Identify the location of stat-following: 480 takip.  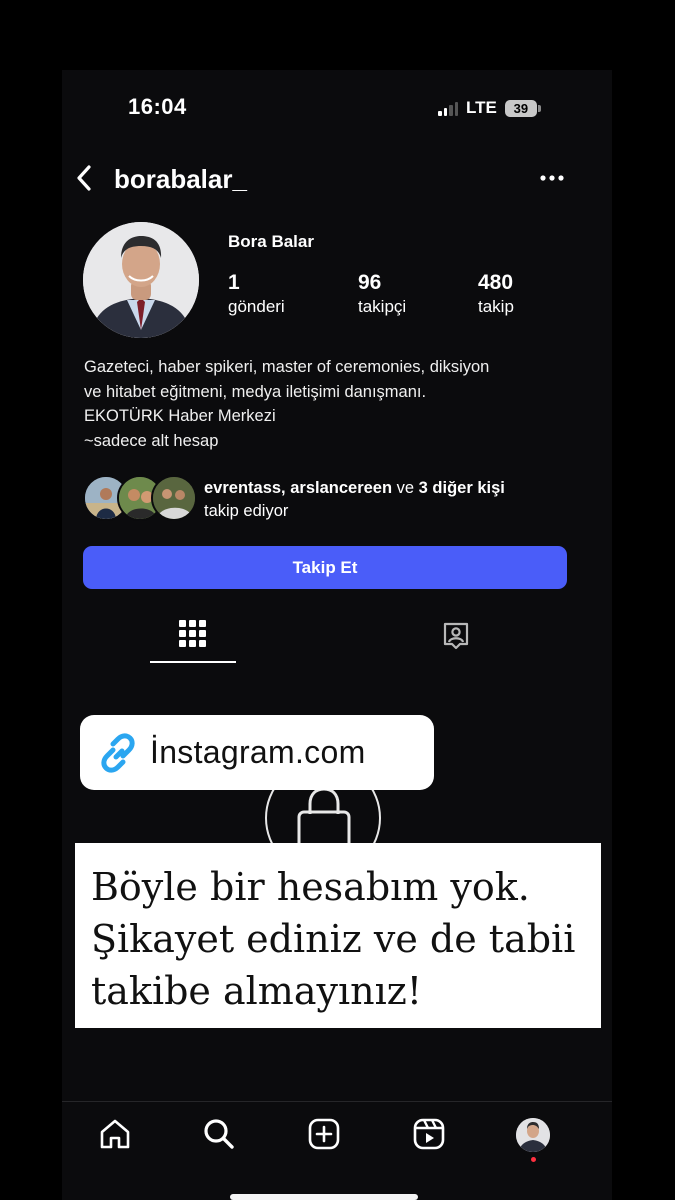
(496, 294).